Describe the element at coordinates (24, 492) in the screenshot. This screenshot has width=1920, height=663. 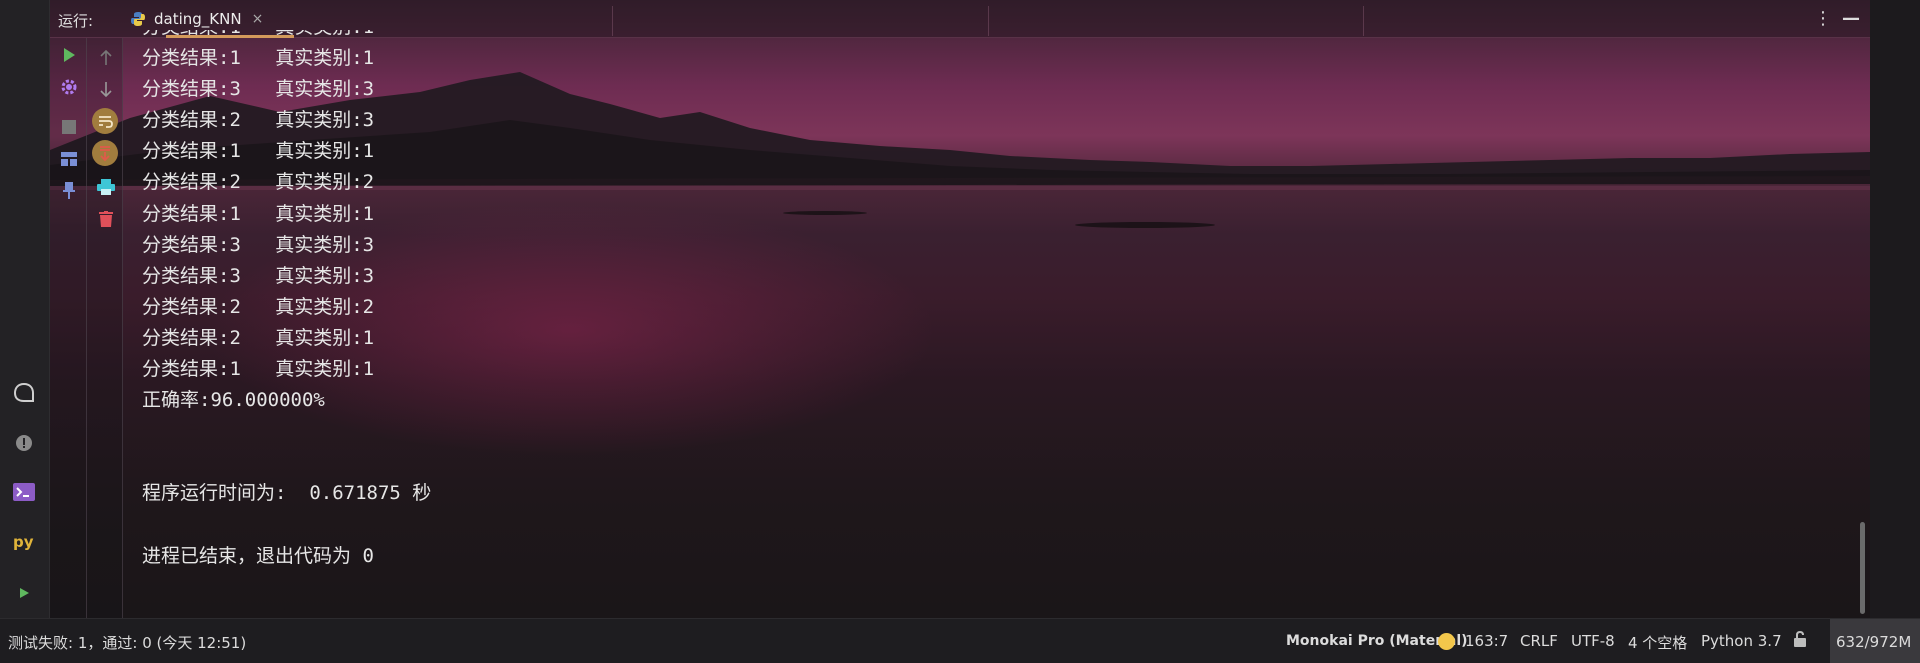
I see `terminal-icon` at that location.